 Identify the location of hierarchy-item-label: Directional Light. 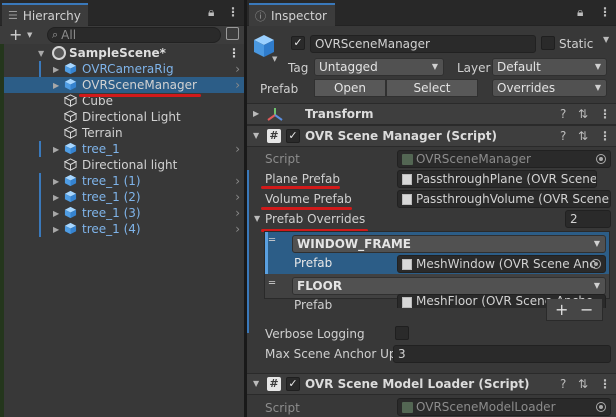
(131, 117).